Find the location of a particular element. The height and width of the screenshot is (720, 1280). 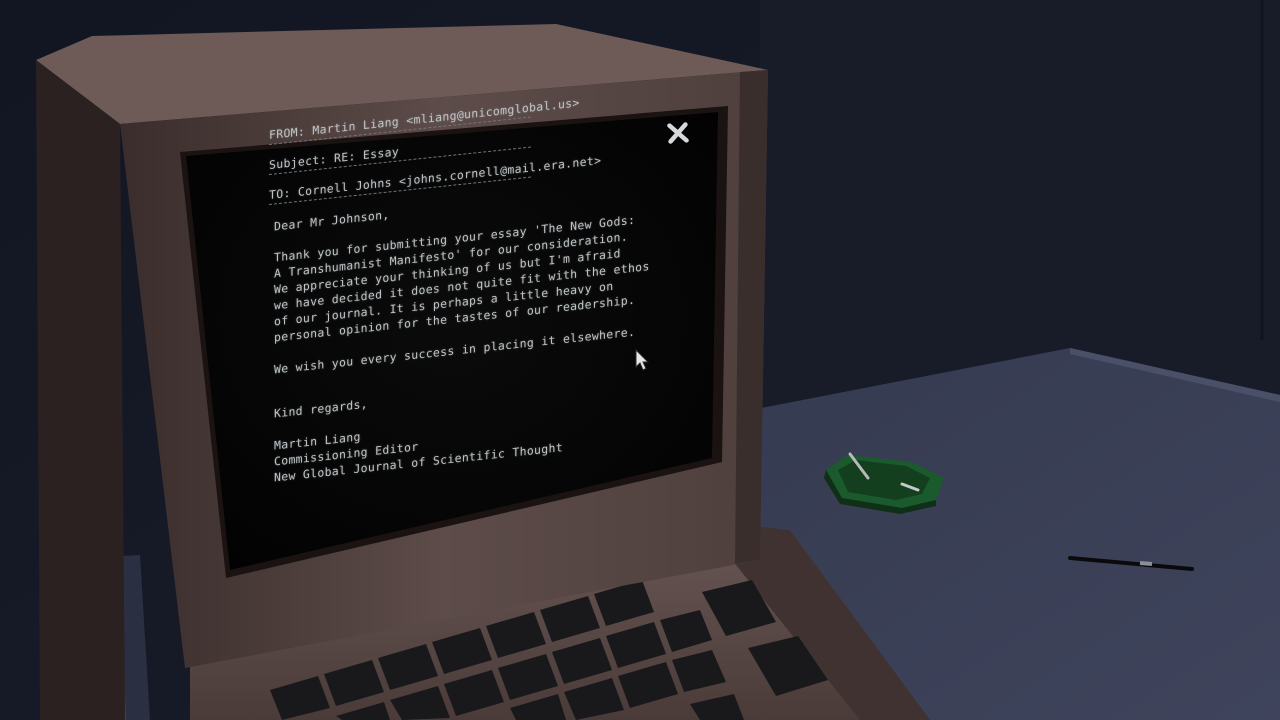

close-icon is located at coordinates (678, 133).